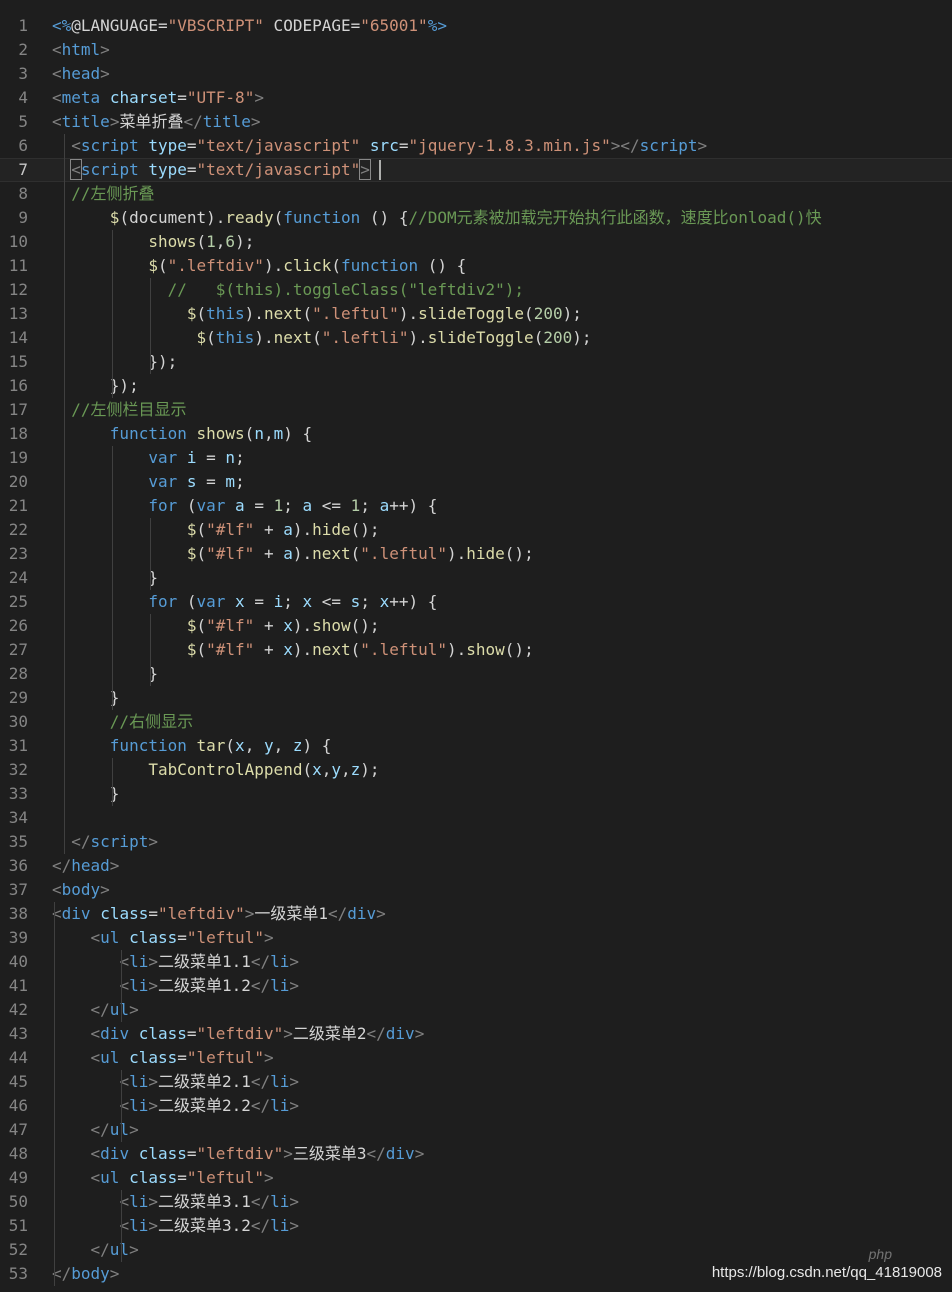  Describe the element at coordinates (81, 50) in the screenshot. I see `line-code: <html>` at that location.